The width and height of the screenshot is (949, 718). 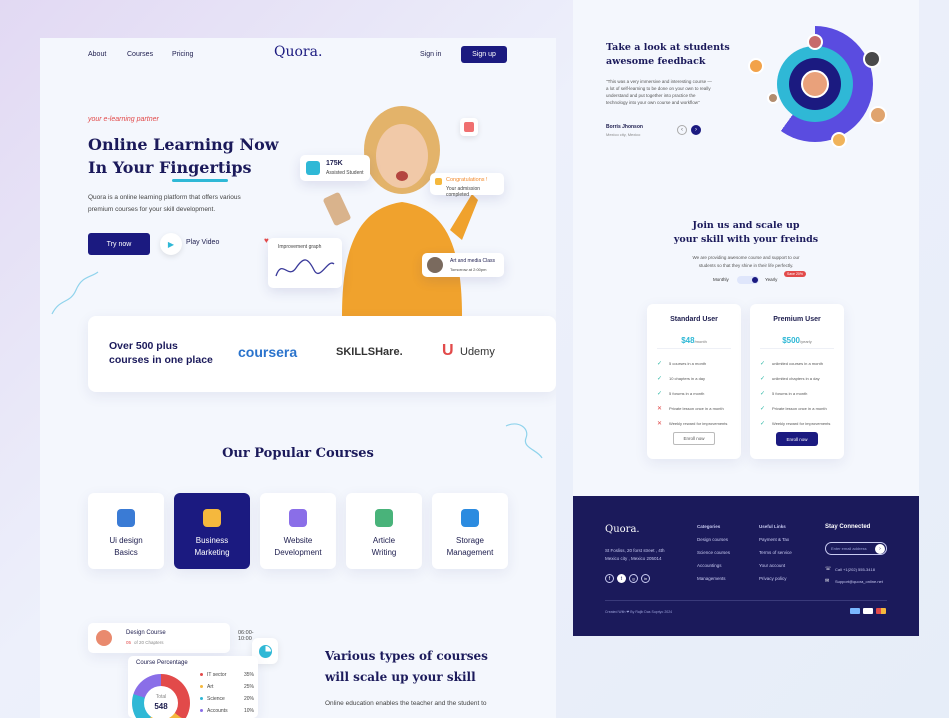 What do you see at coordinates (200, 180) in the screenshot?
I see `title-underline` at bounding box center [200, 180].